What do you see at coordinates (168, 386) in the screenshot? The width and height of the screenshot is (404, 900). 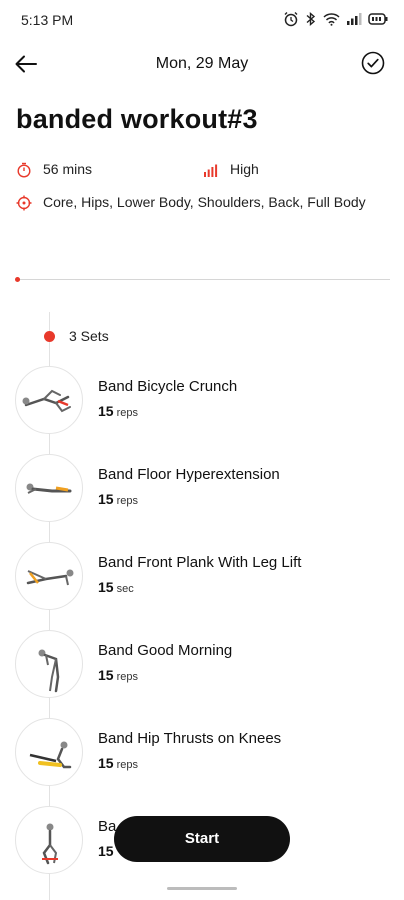 I see `exercise-name: Band Bicycle Crunch` at bounding box center [168, 386].